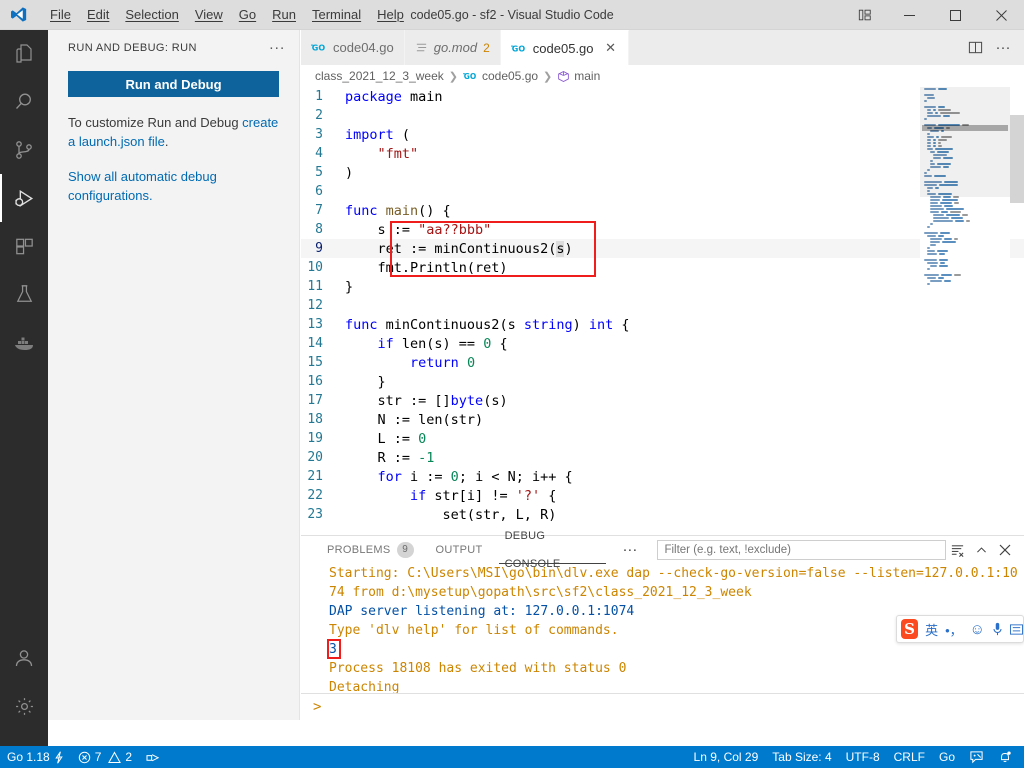 Image resolution: width=1024 pixels, height=768 pixels. I want to click on activity-settings, so click(24, 706).